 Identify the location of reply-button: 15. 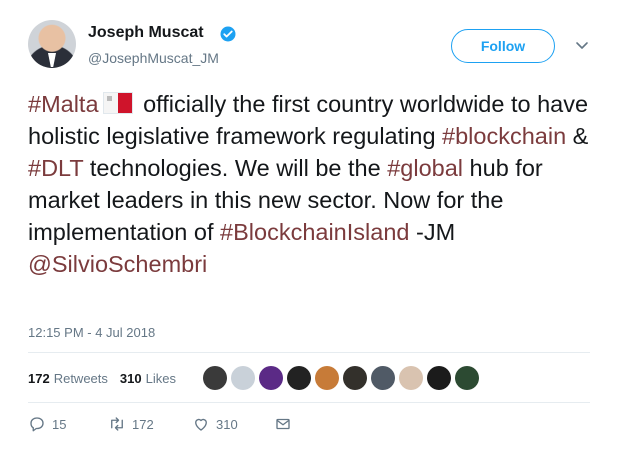
(68, 424).